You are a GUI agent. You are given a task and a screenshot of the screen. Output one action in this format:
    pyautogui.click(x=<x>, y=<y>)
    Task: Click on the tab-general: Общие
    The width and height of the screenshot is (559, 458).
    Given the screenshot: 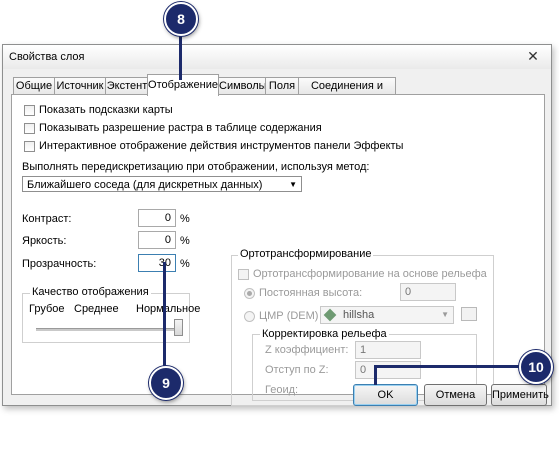 What is the action you would take?
    pyautogui.click(x=34, y=86)
    